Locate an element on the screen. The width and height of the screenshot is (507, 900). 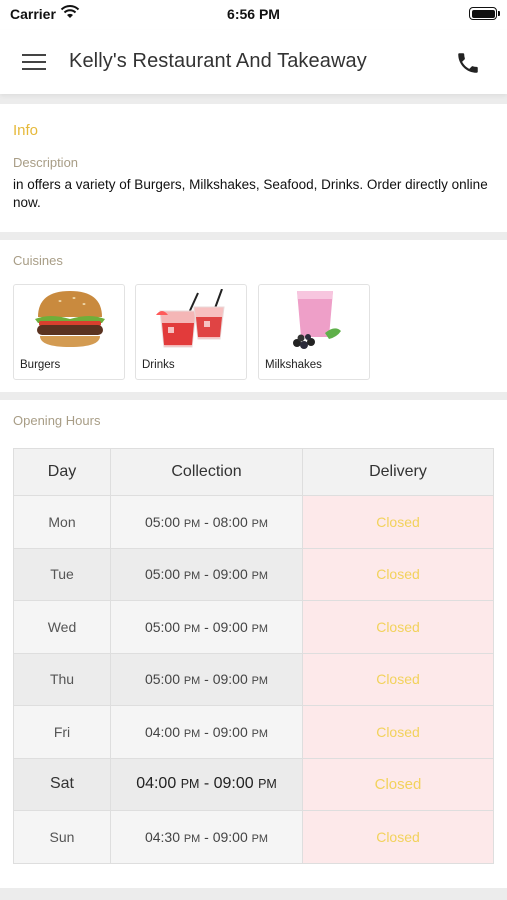
collection-hours-cell: 04:30 PM - 09:00 PM is located at coordinates (206, 837).